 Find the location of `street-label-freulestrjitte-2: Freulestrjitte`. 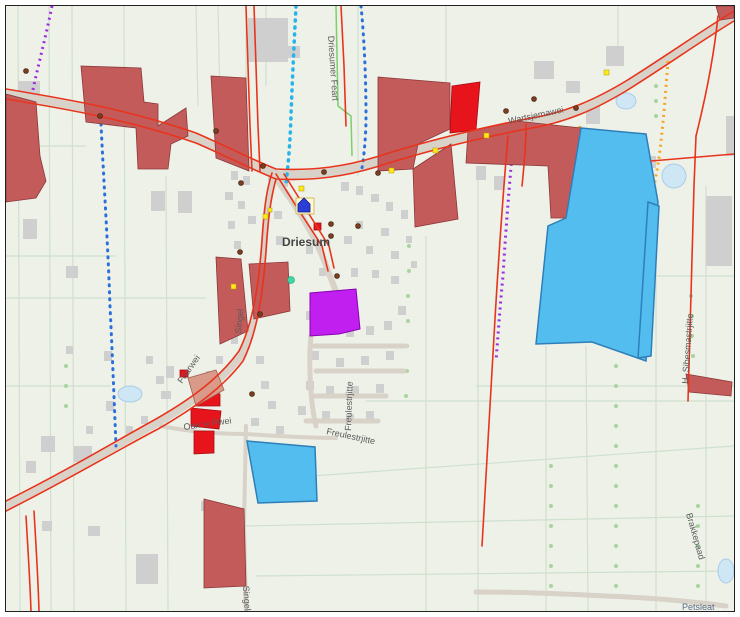

street-label-freulestrjitte-2: Freulestrjitte is located at coordinates (349, 406).